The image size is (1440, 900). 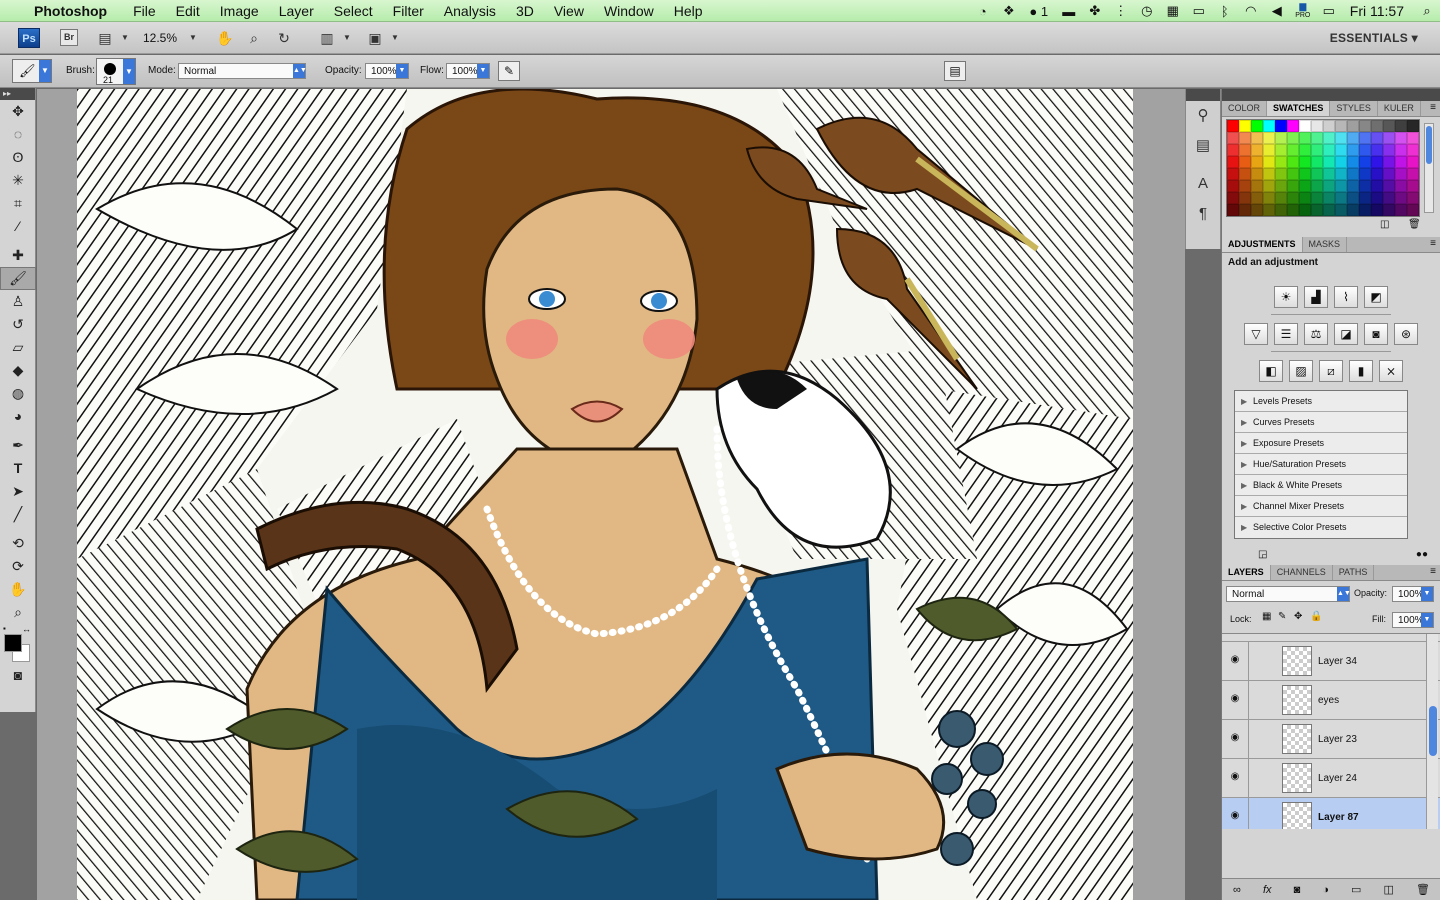 What do you see at coordinates (1427, 11) in the screenshot?
I see `spotlight-search-icon: ⌕` at bounding box center [1427, 11].